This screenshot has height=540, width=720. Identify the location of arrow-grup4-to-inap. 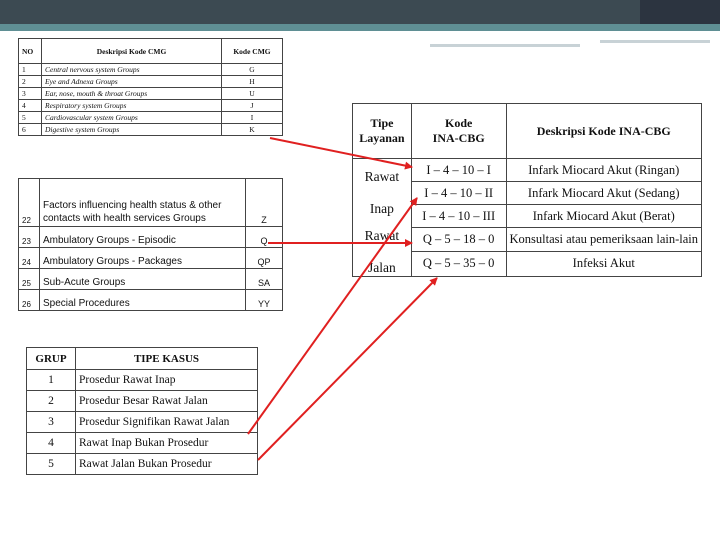
(332, 316).